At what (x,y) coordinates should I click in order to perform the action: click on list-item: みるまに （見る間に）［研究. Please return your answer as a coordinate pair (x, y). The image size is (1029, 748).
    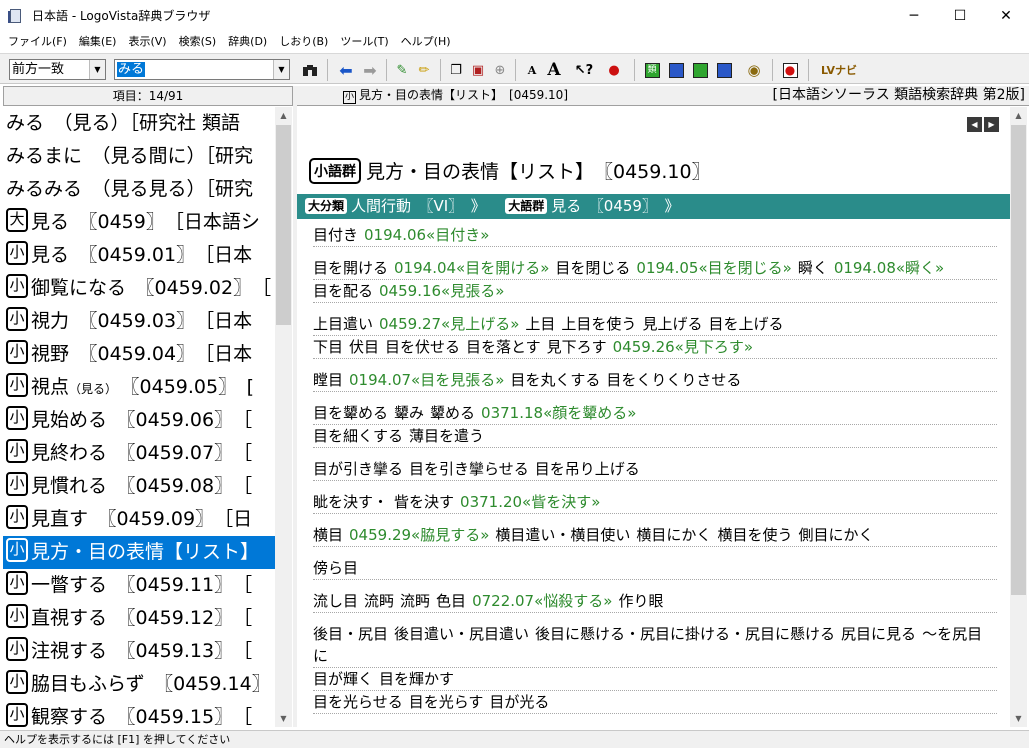
    Looking at the image, I should click on (139, 156).